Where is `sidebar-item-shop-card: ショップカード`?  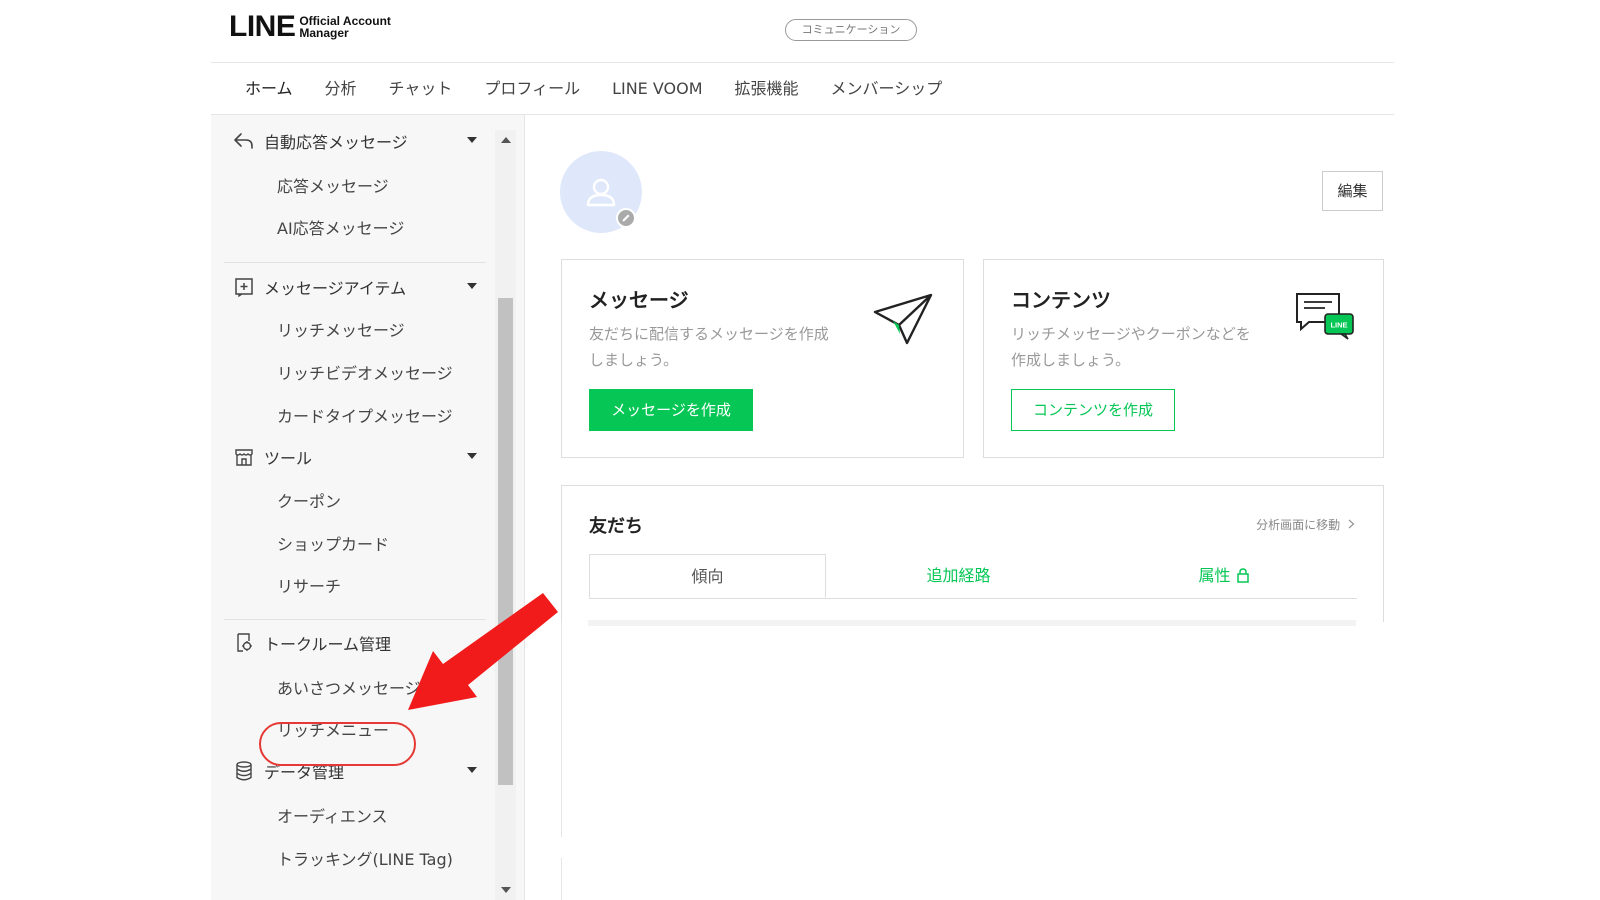 sidebar-item-shop-card: ショップカード is located at coordinates (333, 543).